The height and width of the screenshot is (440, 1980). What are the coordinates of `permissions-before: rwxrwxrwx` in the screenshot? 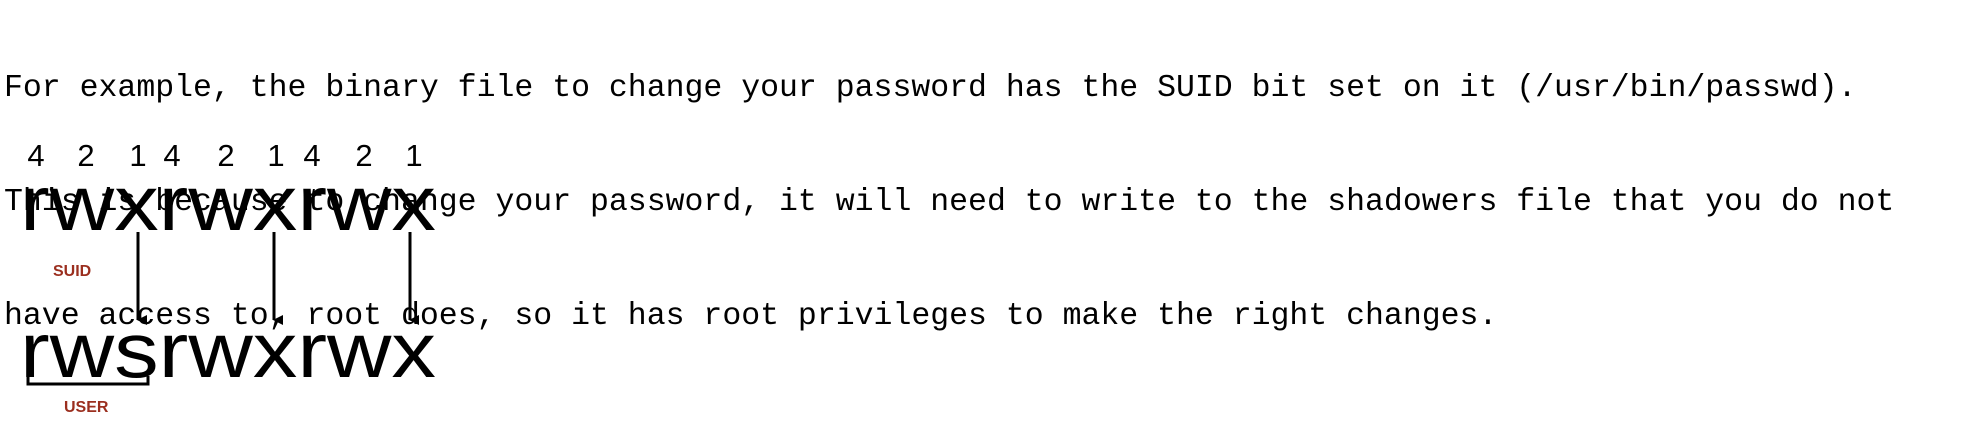 It's located at (228, 203).